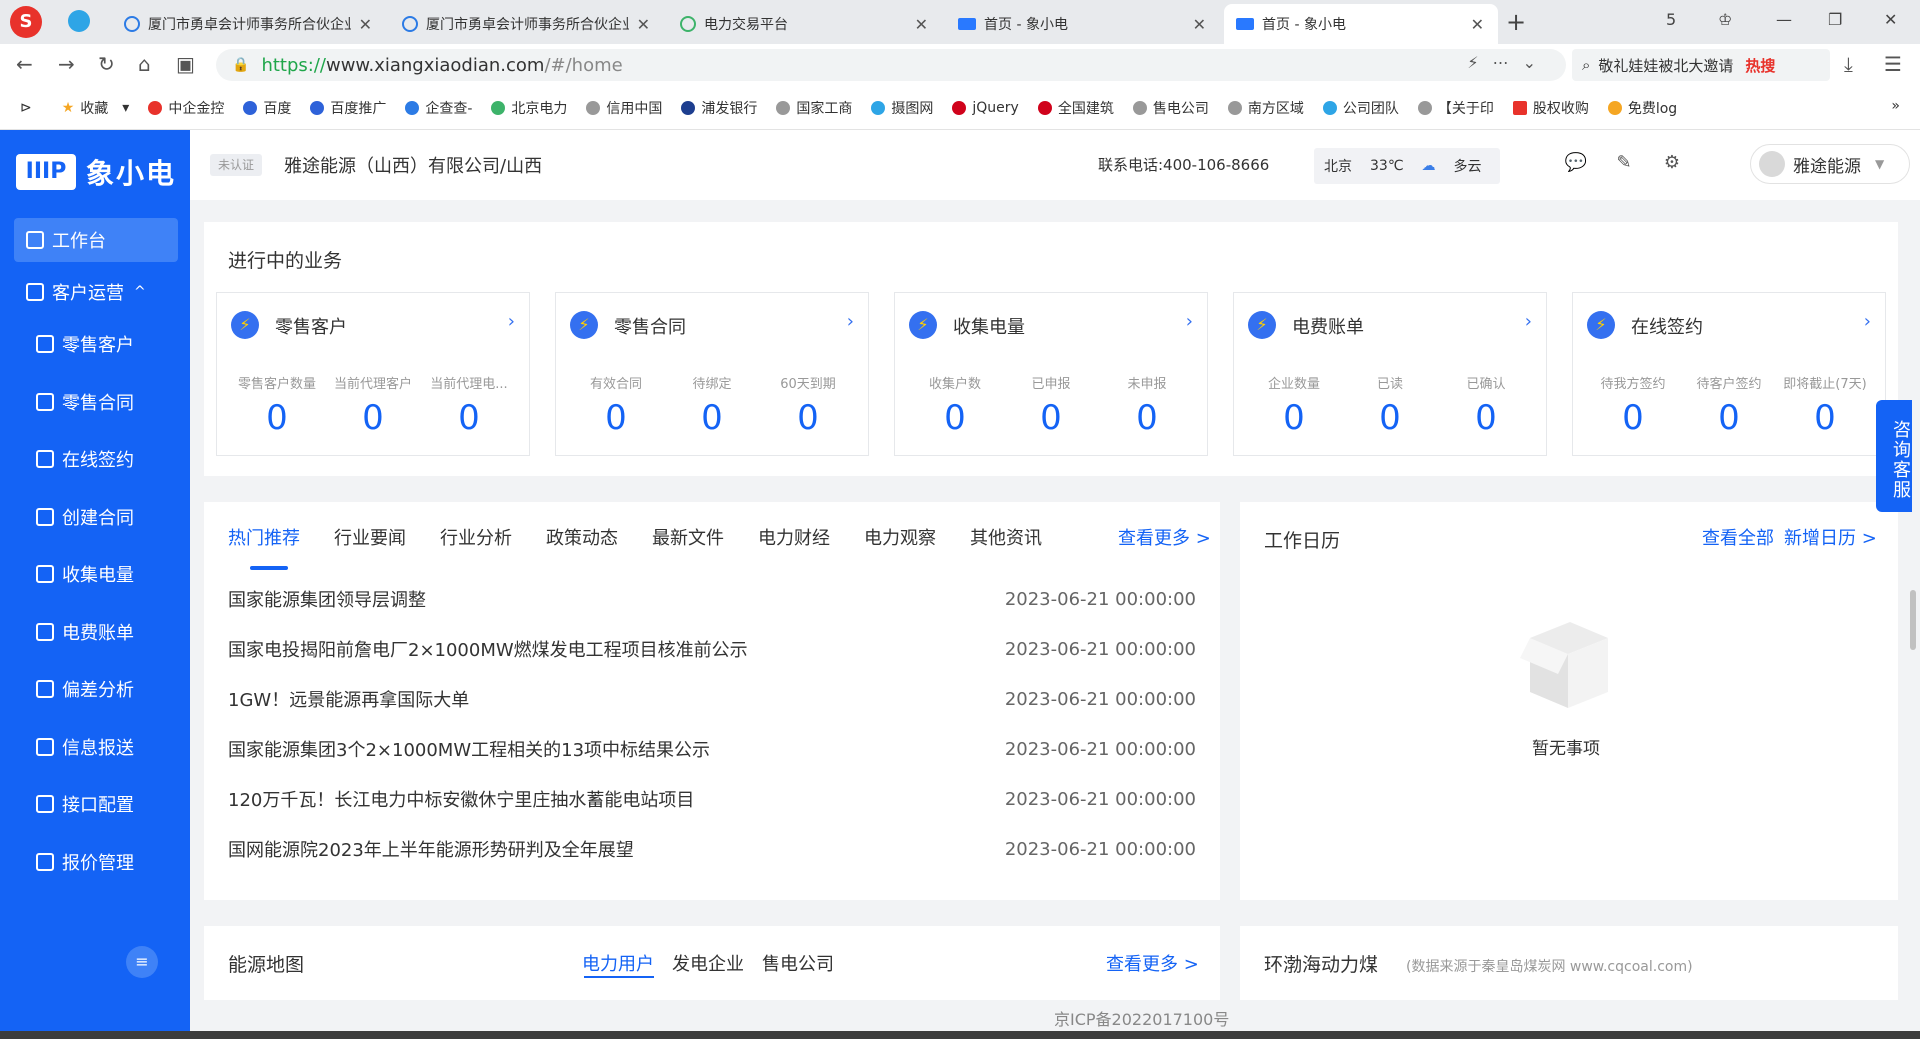  What do you see at coordinates (1141, 1018) in the screenshot?
I see `icp-footer: 京ICP备2022017100号` at bounding box center [1141, 1018].